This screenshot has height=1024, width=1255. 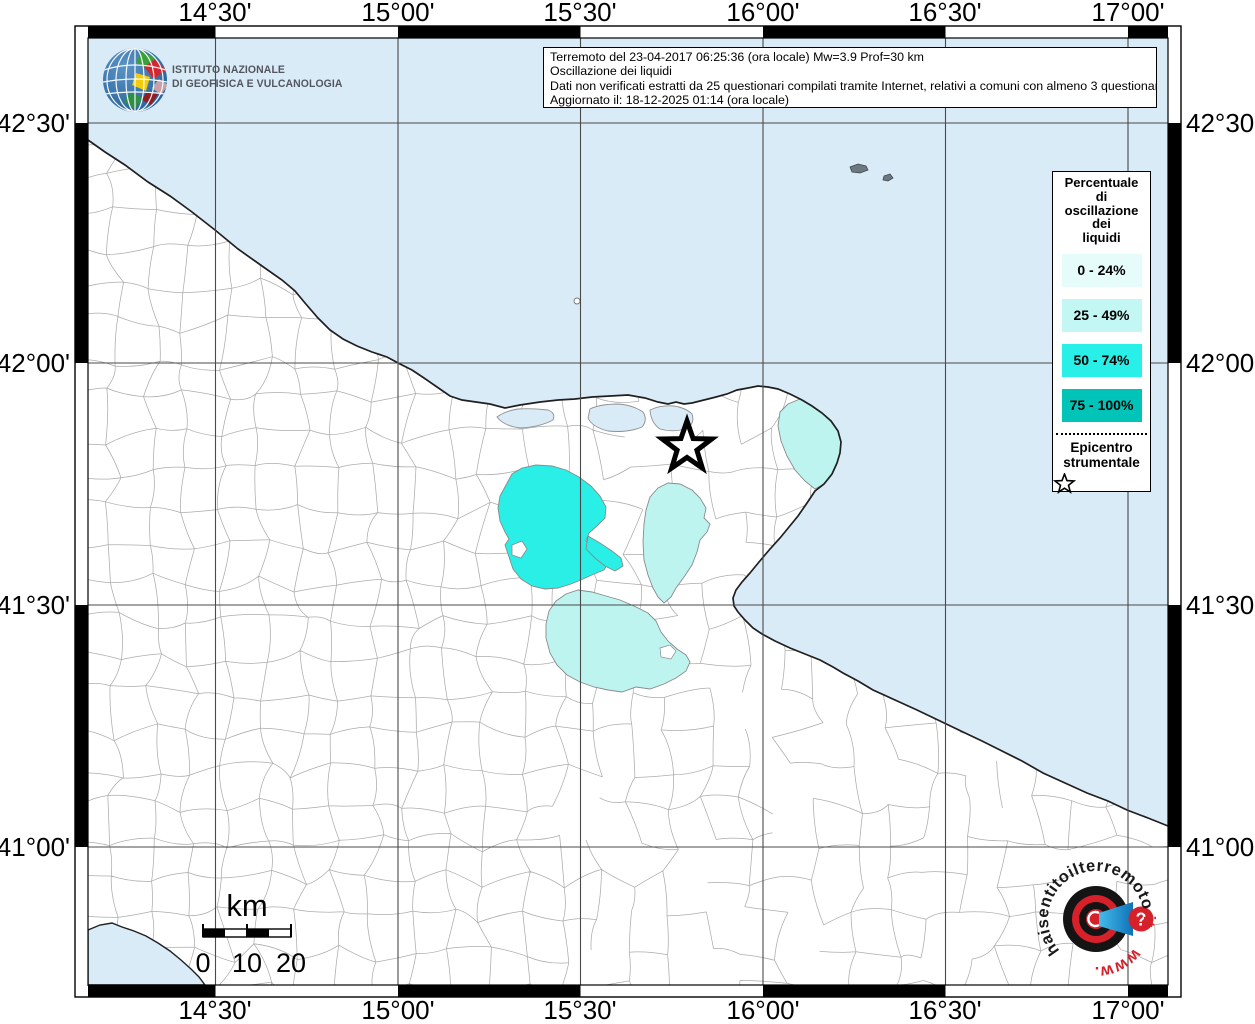 What do you see at coordinates (1220, 605) in the screenshot?
I see `tick-right-3: 41°30'` at bounding box center [1220, 605].